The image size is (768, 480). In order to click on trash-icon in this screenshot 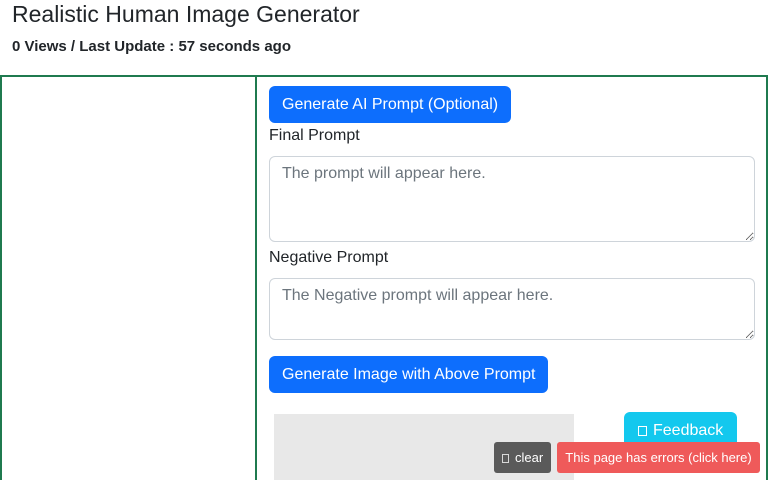, I will do `click(505, 458)`.